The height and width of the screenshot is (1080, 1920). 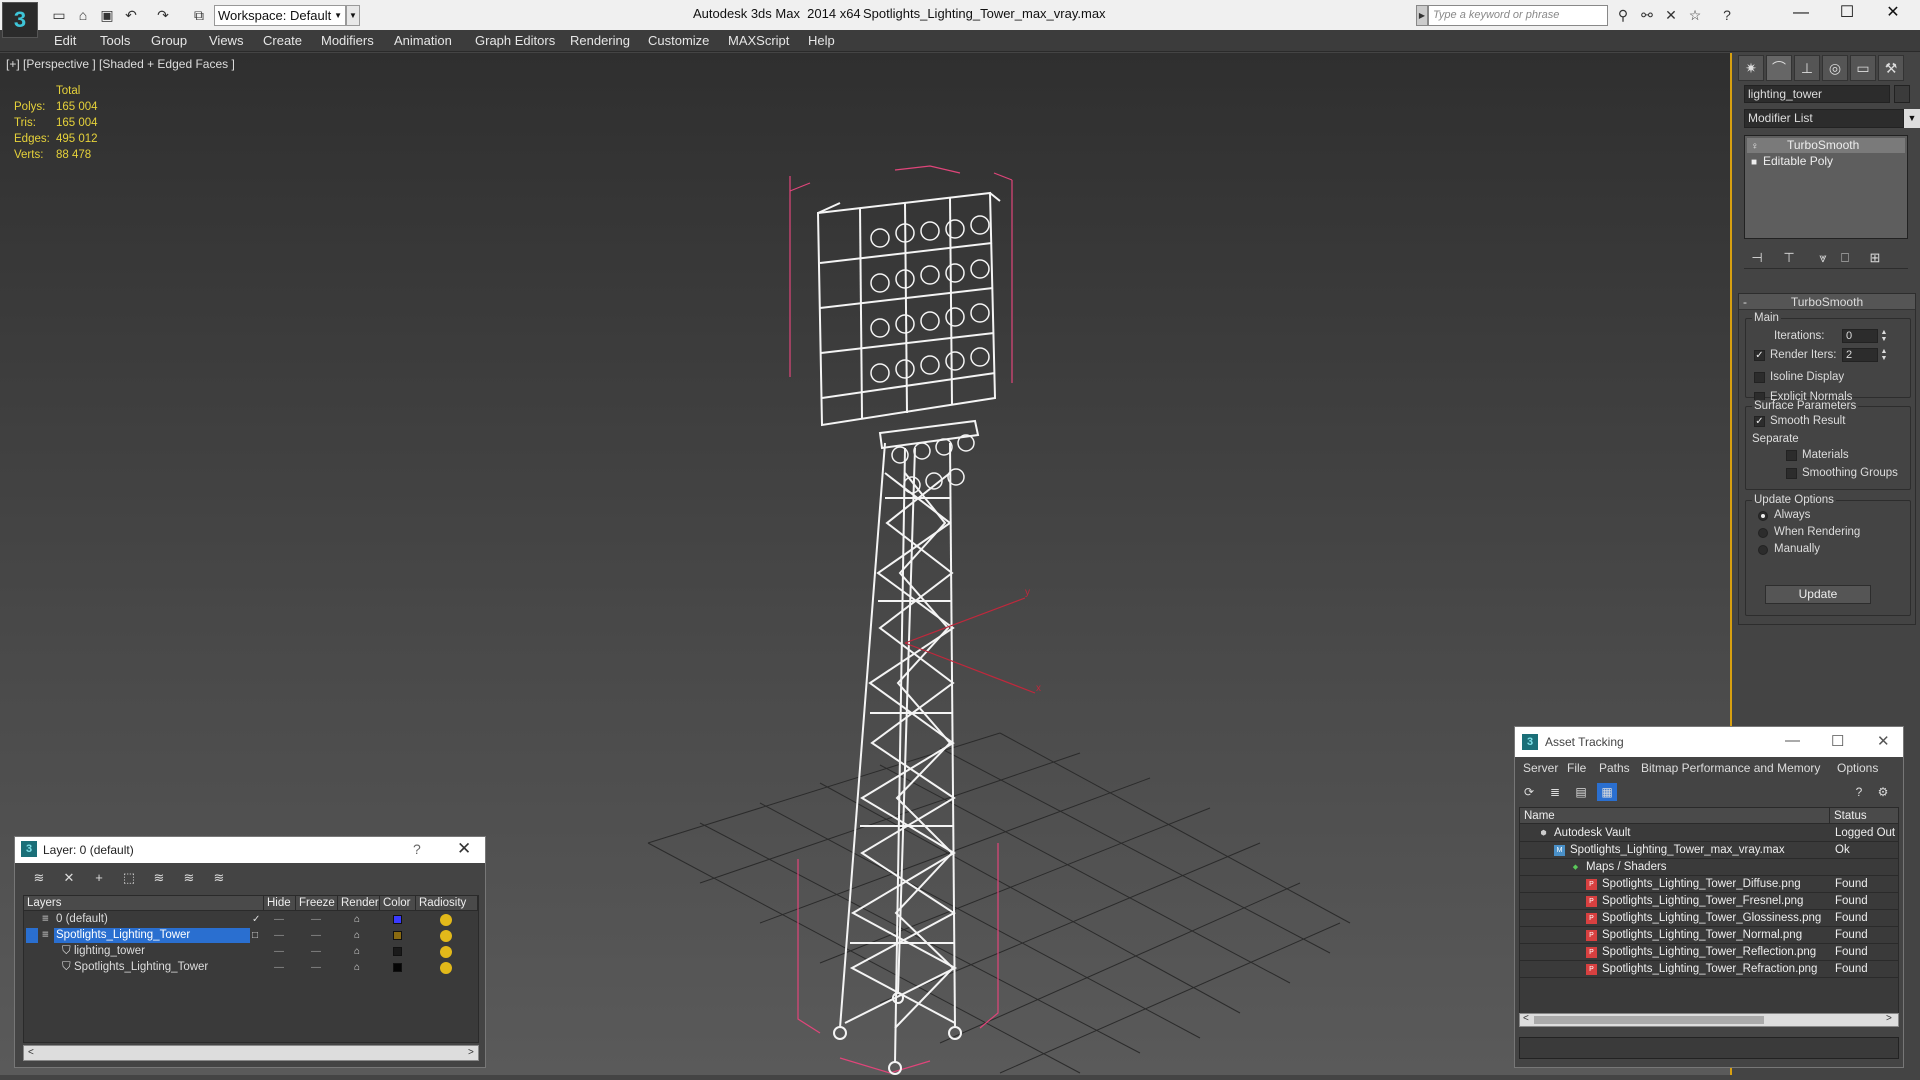 What do you see at coordinates (1671, 15) in the screenshot?
I see `communication-icon: ✕` at bounding box center [1671, 15].